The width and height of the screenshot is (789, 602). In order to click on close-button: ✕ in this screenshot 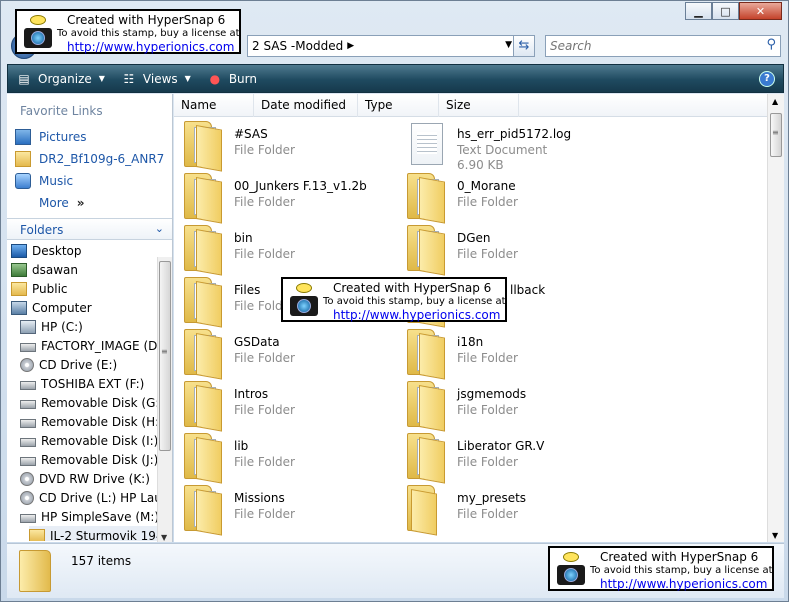, I will do `click(760, 11)`.